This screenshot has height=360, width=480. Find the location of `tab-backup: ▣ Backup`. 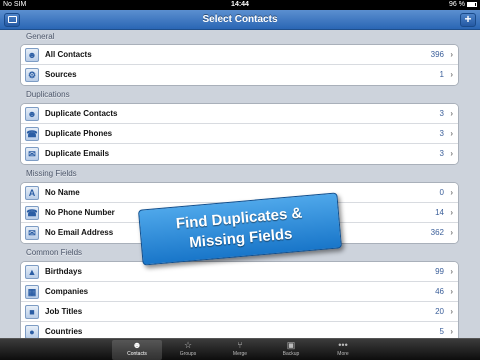

tab-backup: ▣ Backup is located at coordinates (291, 350).